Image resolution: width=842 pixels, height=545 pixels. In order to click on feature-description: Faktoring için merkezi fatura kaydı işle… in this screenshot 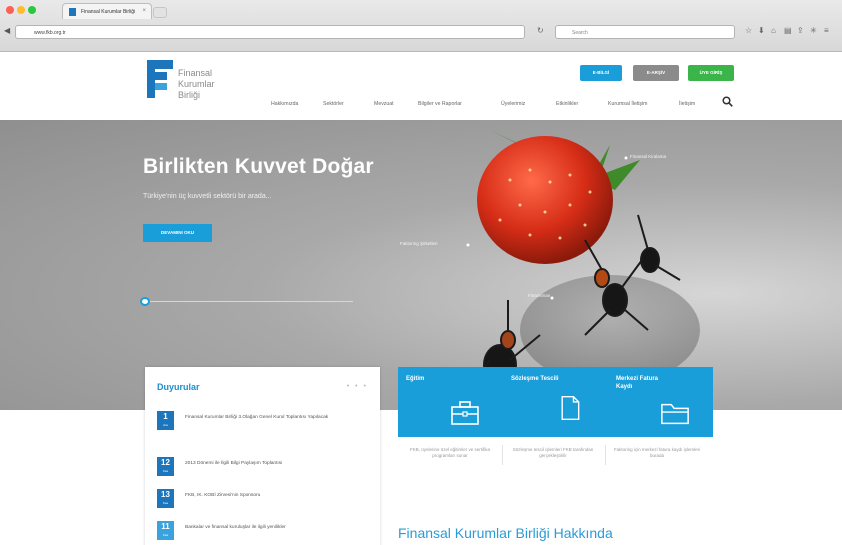, I will do `click(657, 452)`.